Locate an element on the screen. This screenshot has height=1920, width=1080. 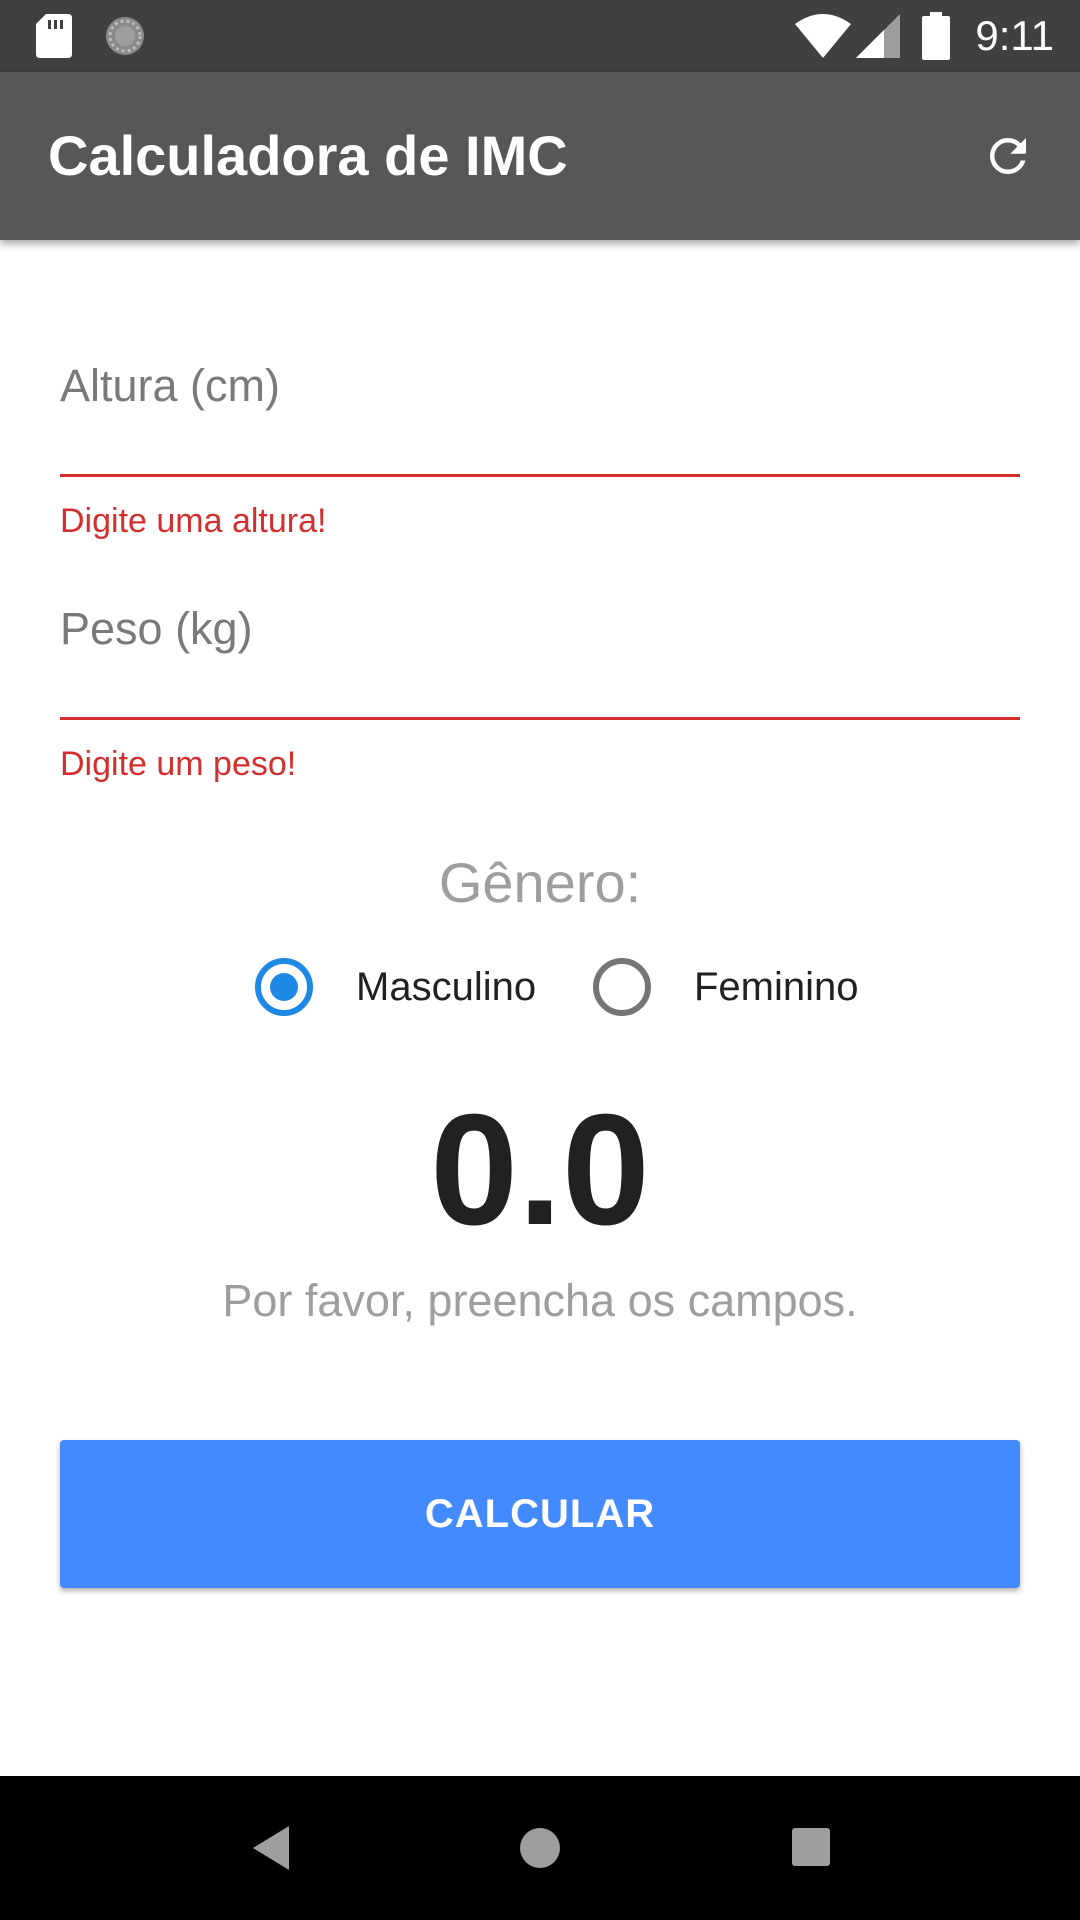
refresh-icon is located at coordinates (1008, 156).